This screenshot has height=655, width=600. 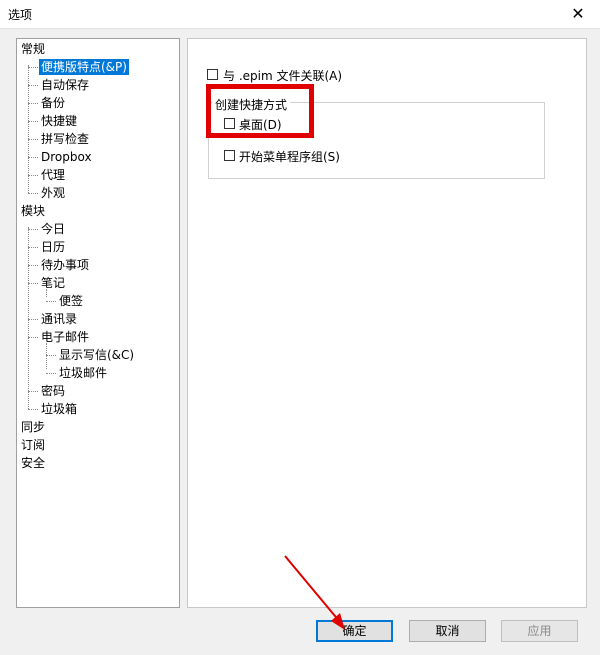 I want to click on startmenu-shortcut-label: 开始菜单程序组(S), so click(x=289, y=156).